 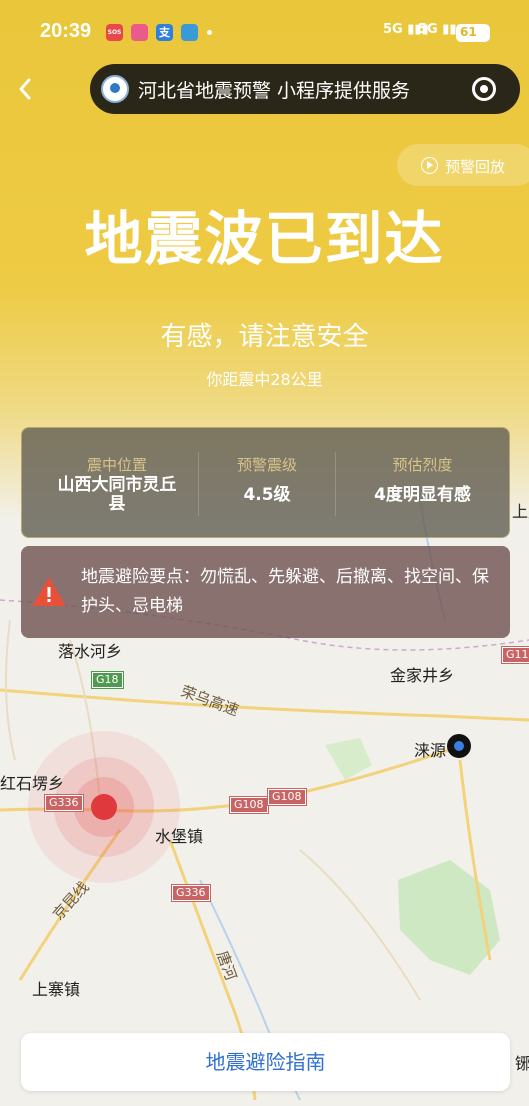 I want to click on battery-icon: 61, so click(x=473, y=33).